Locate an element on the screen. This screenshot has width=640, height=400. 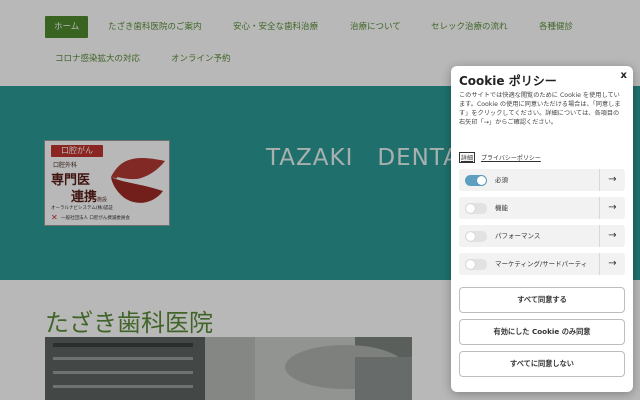
privacy-policy-link: プライバシーポリシー is located at coordinates (511, 158).